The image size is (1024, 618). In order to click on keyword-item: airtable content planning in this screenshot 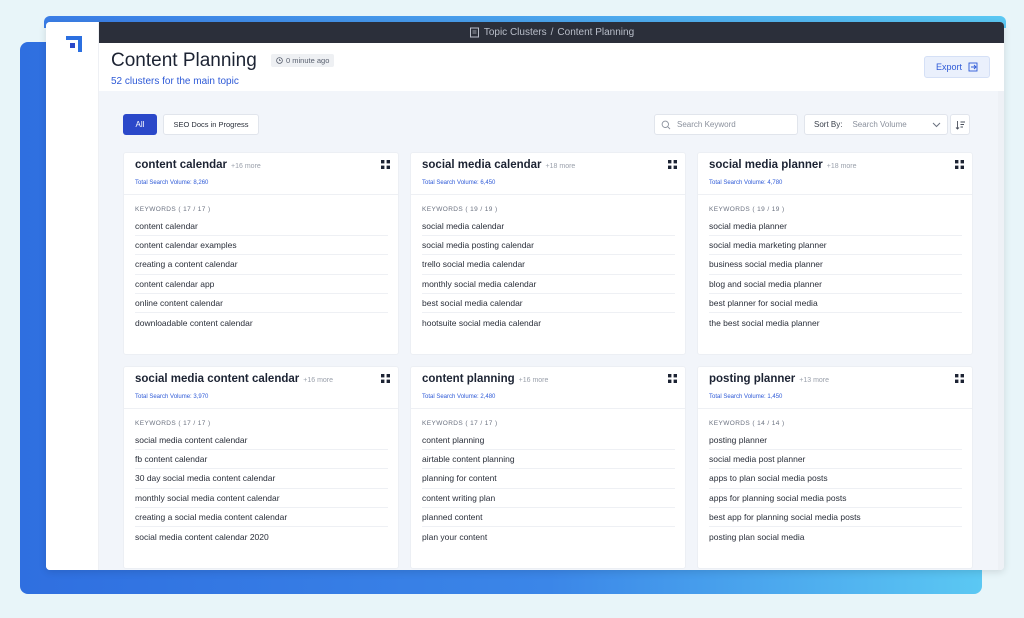, I will do `click(548, 460)`.